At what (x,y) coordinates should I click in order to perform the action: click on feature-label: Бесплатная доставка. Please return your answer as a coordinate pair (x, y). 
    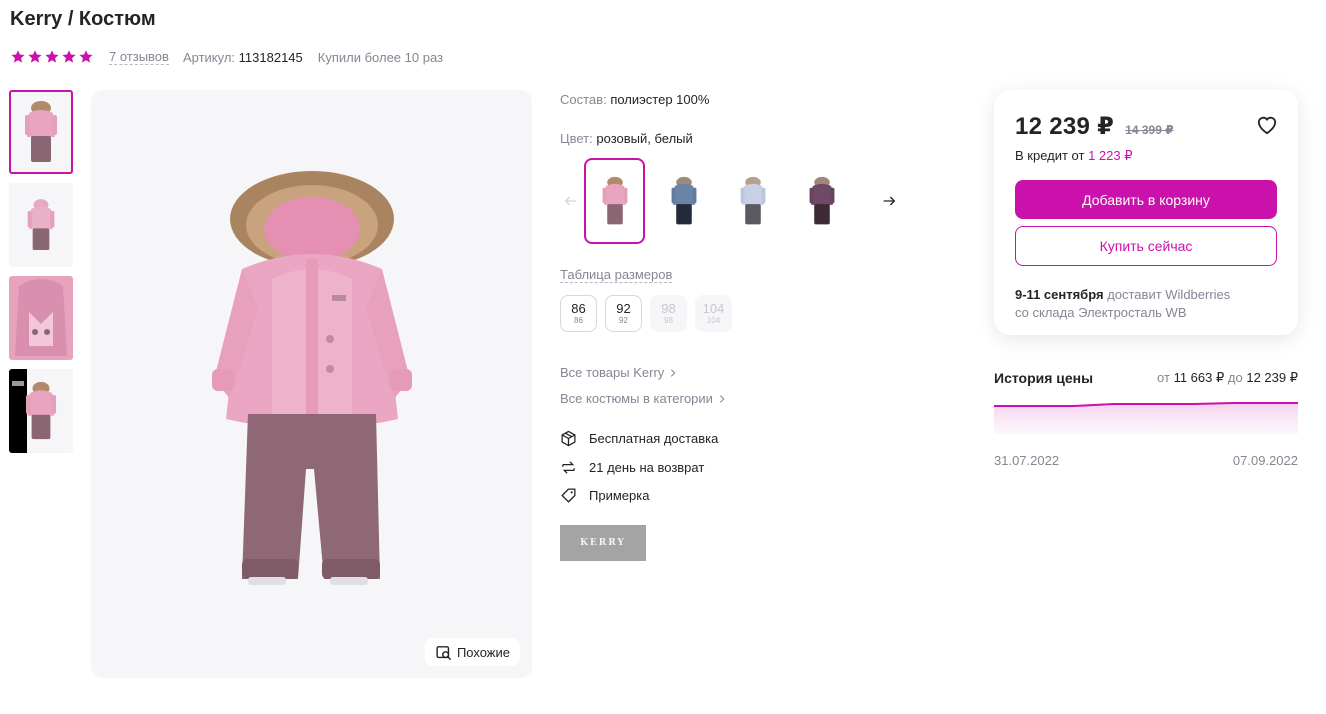
    Looking at the image, I should click on (654, 438).